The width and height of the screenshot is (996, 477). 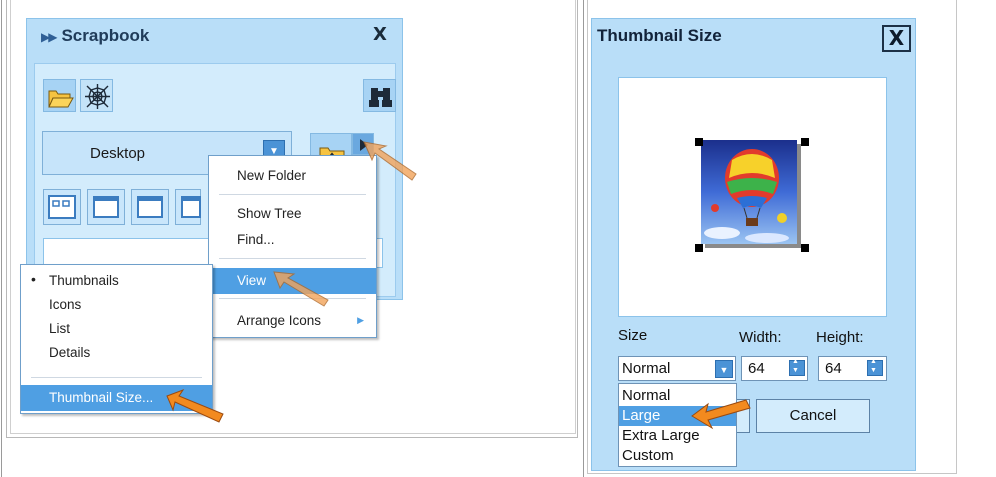 I want to click on size-select: Normal ▼, so click(x=677, y=368).